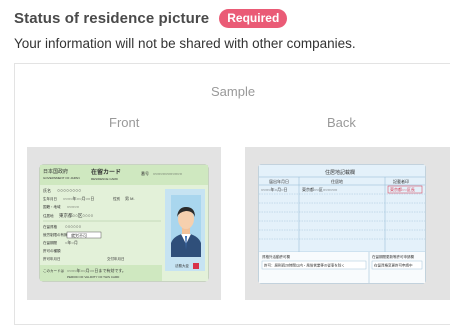 The image size is (450, 325). What do you see at coordinates (116, 198) in the screenshot?
I see `sex-label: 性別` at bounding box center [116, 198].